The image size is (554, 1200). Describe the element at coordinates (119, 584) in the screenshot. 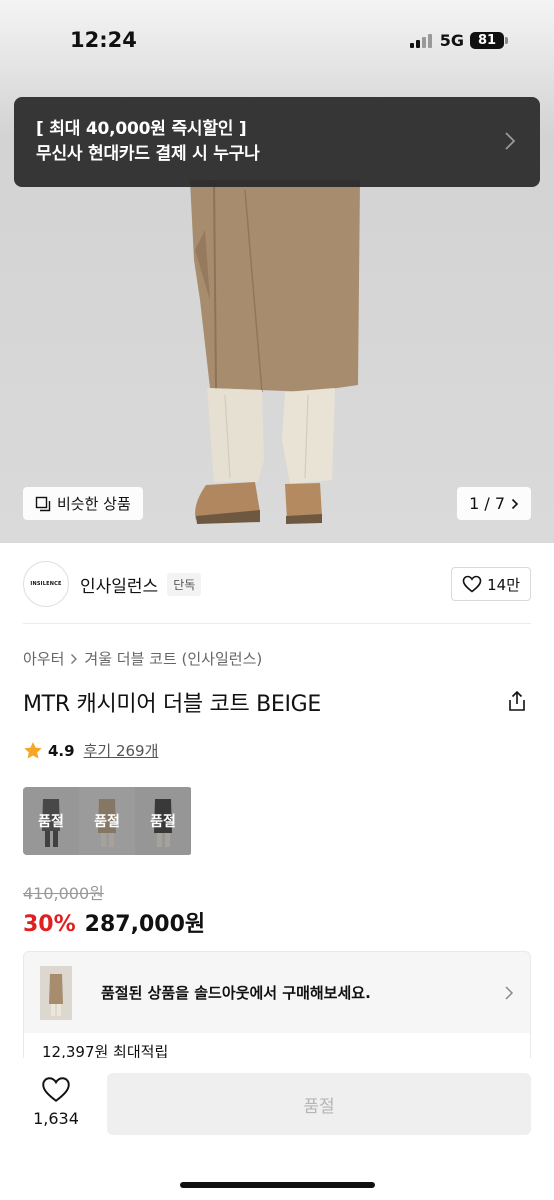

I see `brand-name: 인사일런스` at that location.